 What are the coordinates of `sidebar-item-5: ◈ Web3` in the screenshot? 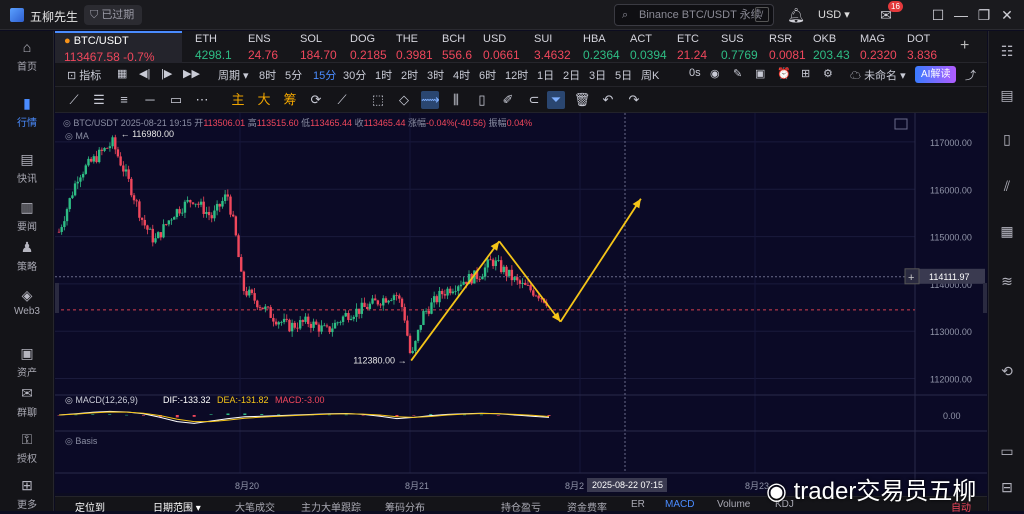 It's located at (27, 302).